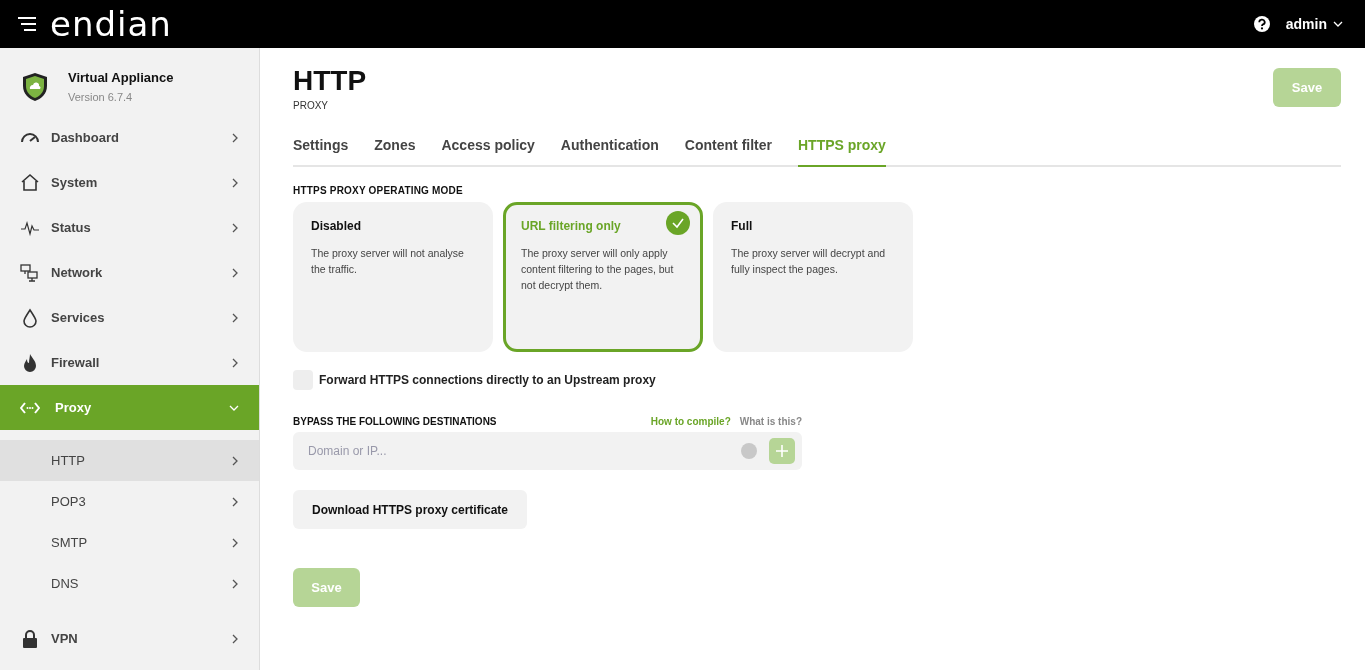  I want to click on tab: Access policy, so click(488, 152).